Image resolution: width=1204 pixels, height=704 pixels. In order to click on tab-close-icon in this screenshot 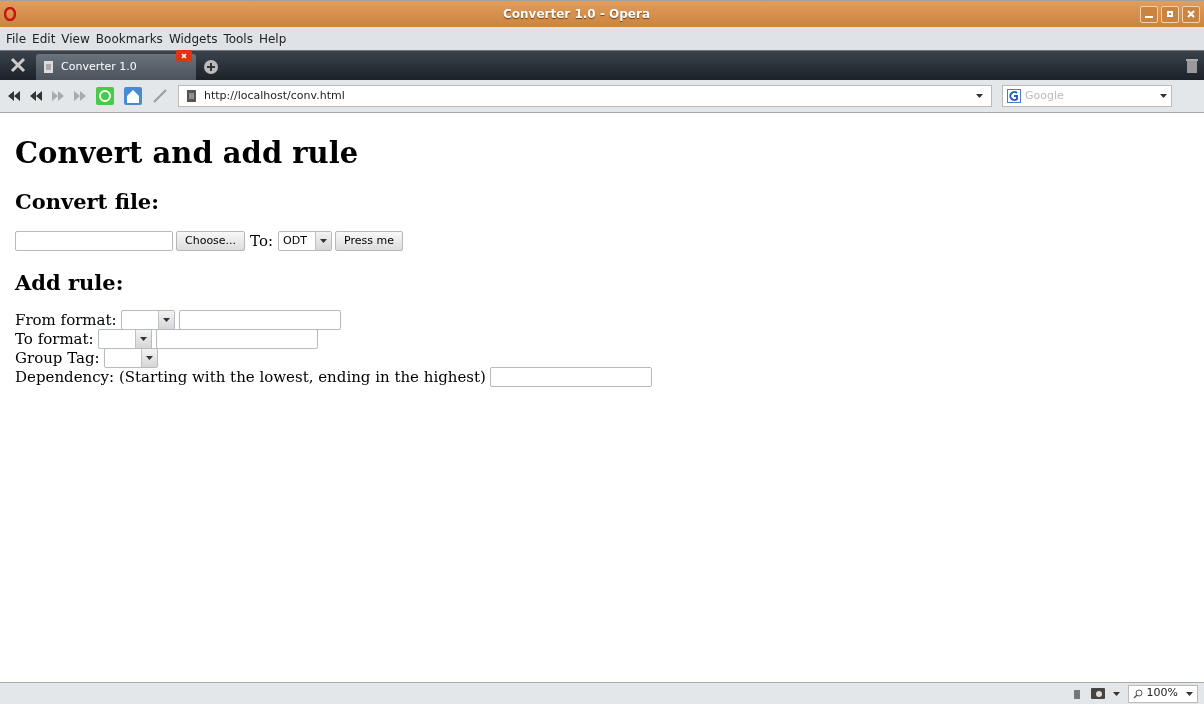, I will do `click(184, 56)`.